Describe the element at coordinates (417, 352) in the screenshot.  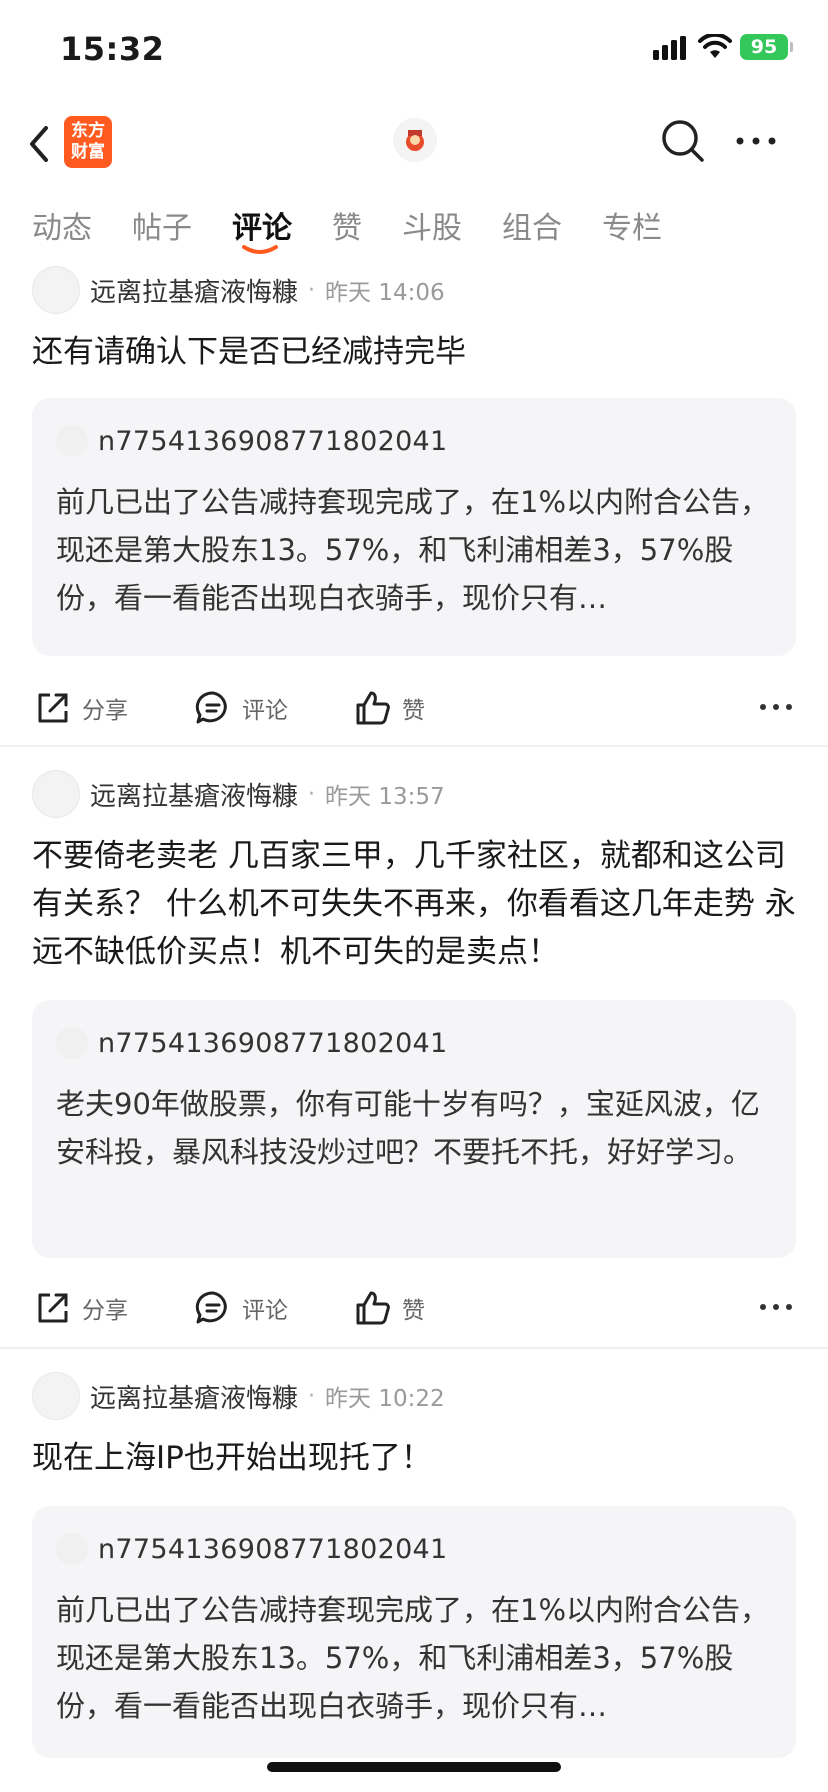
I see `comment-text: 还有请确认下是否已经减持完毕` at that location.